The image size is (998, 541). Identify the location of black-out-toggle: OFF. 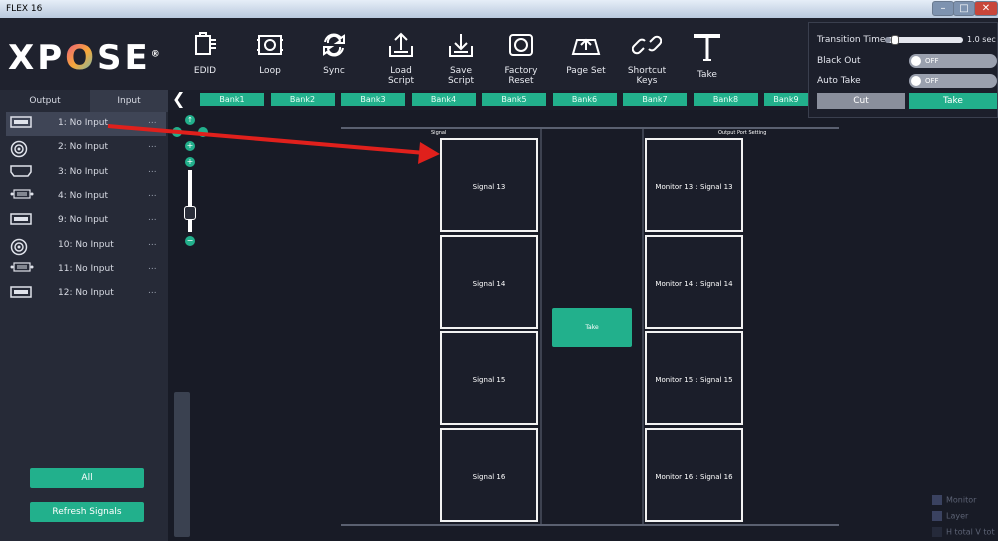
(953, 61).